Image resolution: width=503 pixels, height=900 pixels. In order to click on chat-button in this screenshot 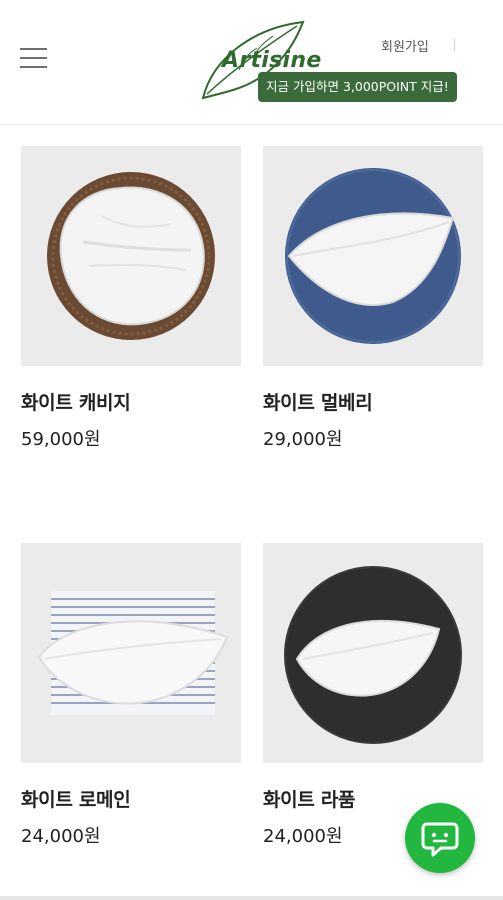, I will do `click(440, 838)`.